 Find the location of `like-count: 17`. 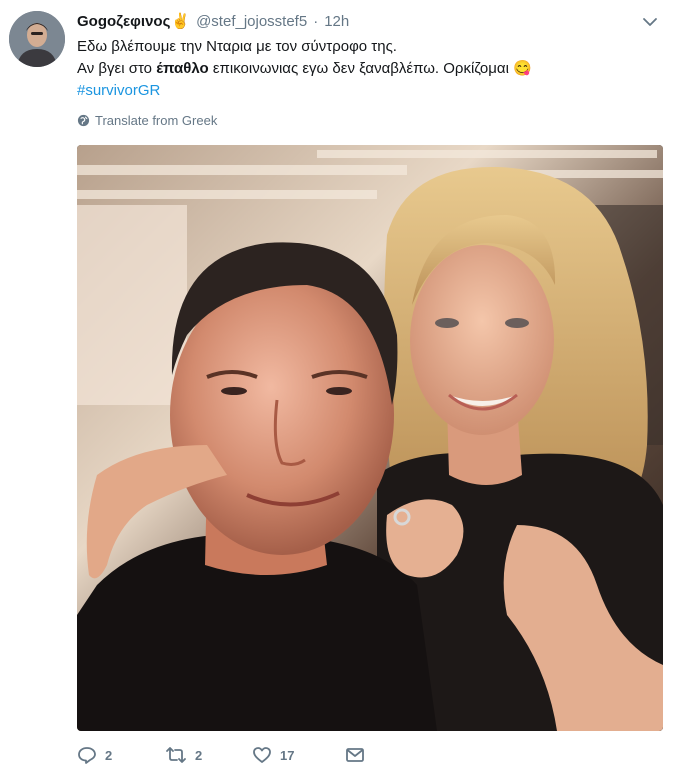

like-count: 17 is located at coordinates (287, 755).